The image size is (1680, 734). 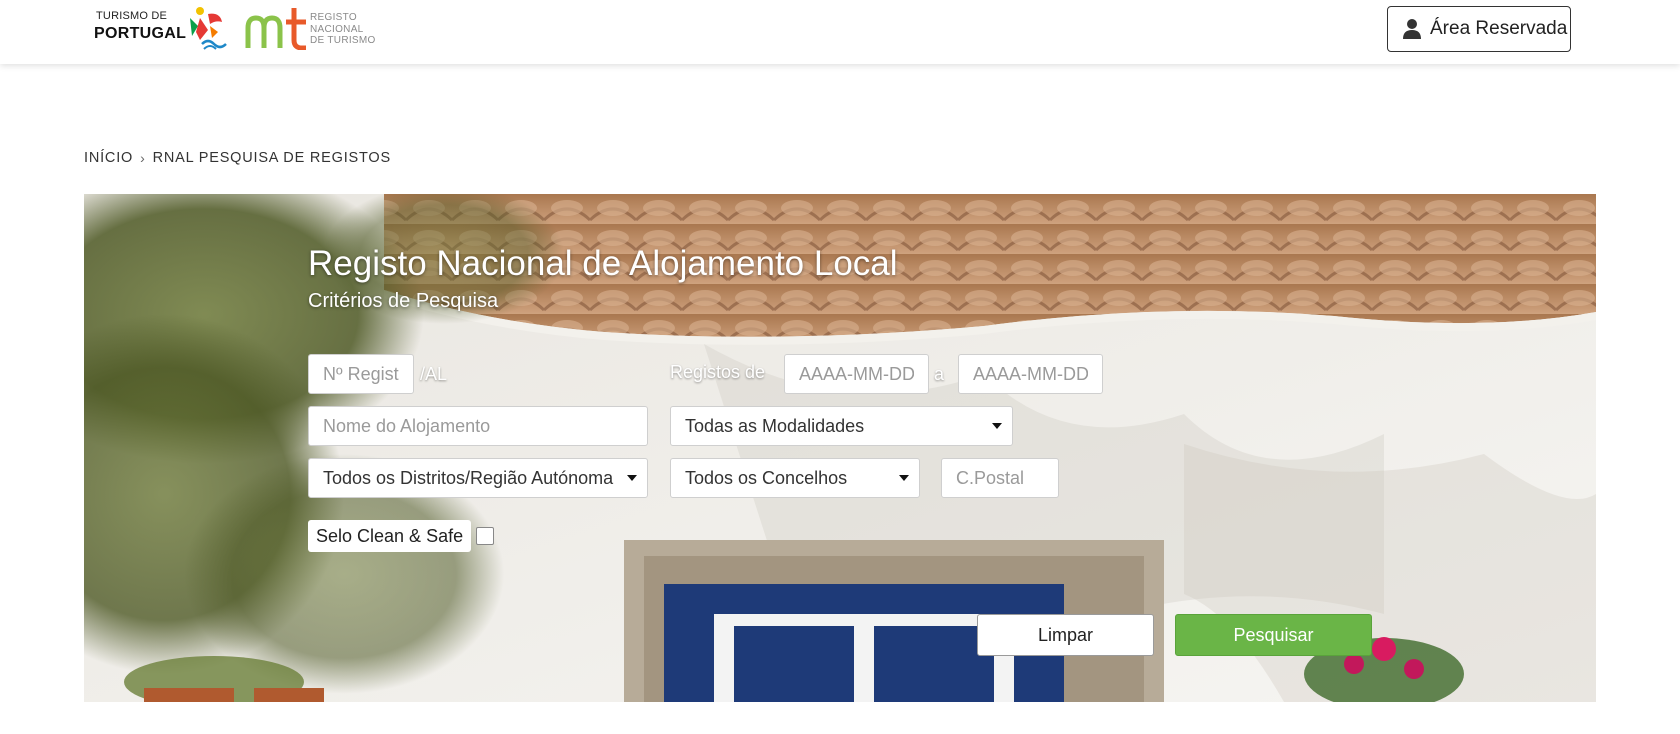 I want to click on limpar-button: Limpar, so click(x=1065, y=635).